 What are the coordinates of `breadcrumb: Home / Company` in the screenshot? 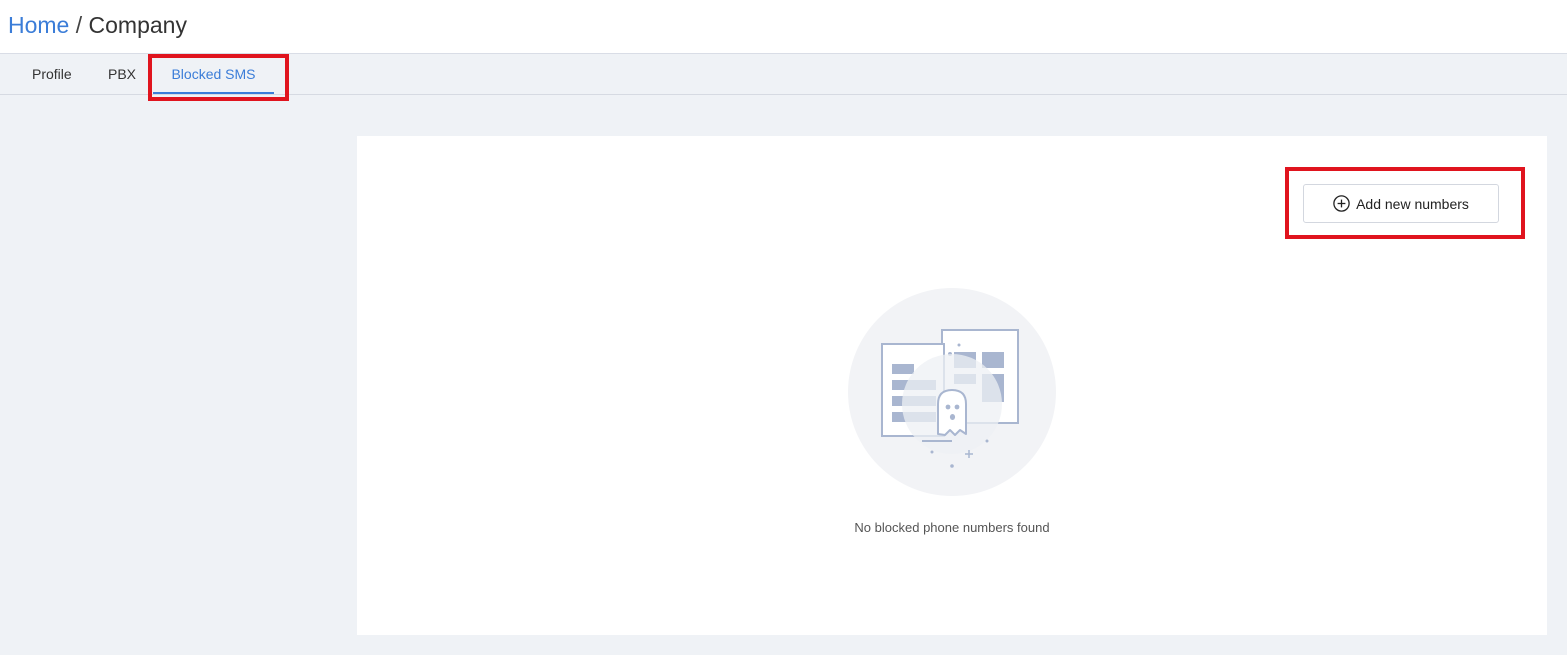 It's located at (97, 25).